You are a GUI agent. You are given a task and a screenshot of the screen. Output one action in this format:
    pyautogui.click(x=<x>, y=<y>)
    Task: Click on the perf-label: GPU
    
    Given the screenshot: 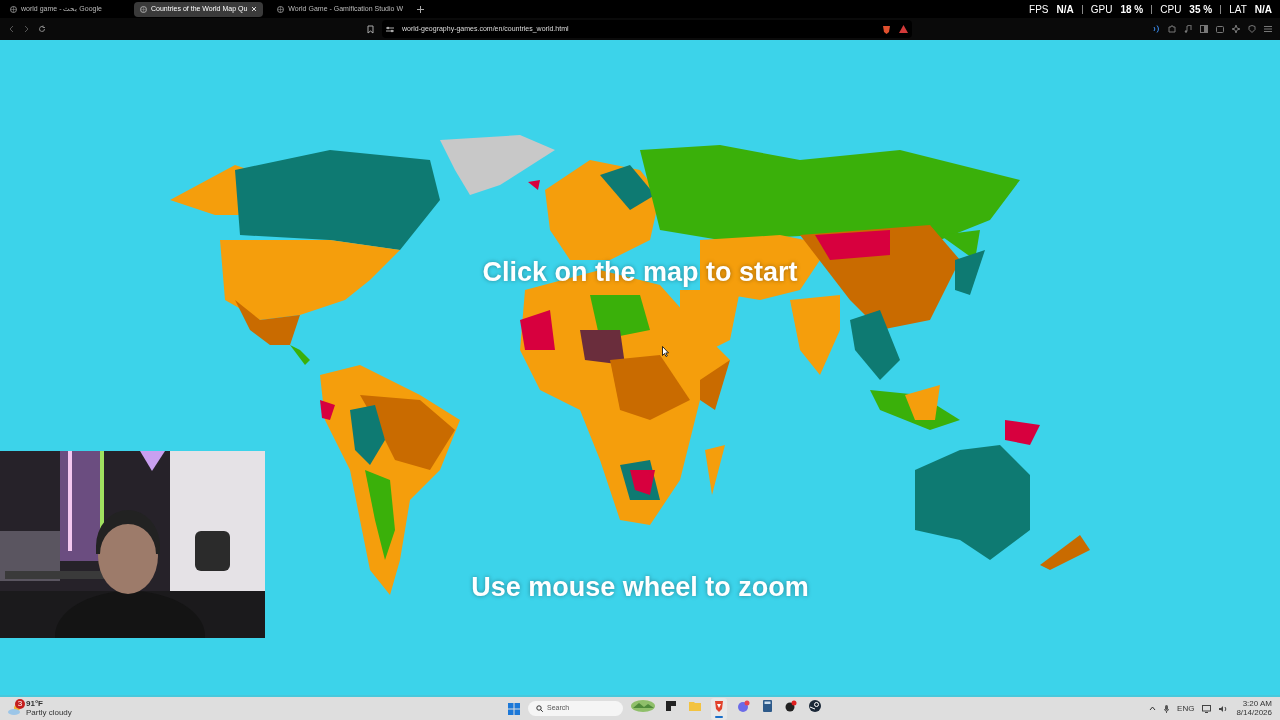 What is the action you would take?
    pyautogui.click(x=1101, y=9)
    